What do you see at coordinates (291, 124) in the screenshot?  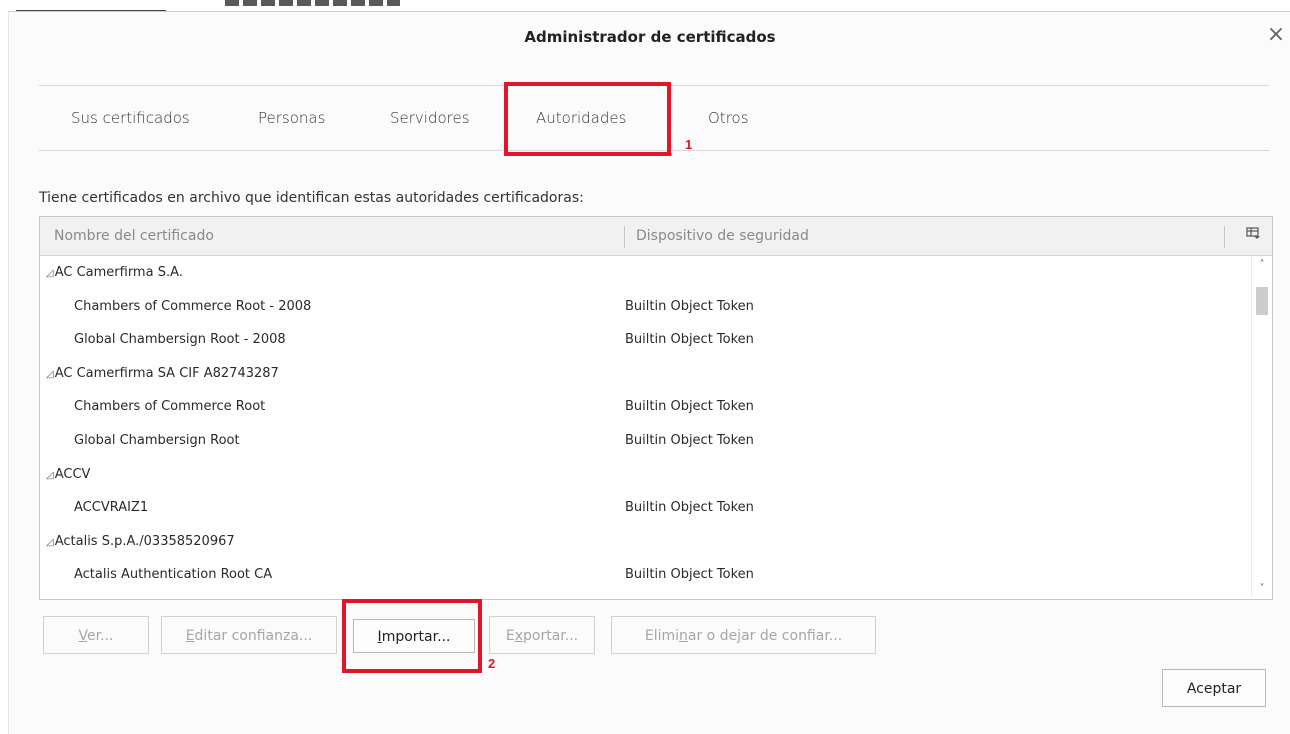 I see `tab-people: Personas` at bounding box center [291, 124].